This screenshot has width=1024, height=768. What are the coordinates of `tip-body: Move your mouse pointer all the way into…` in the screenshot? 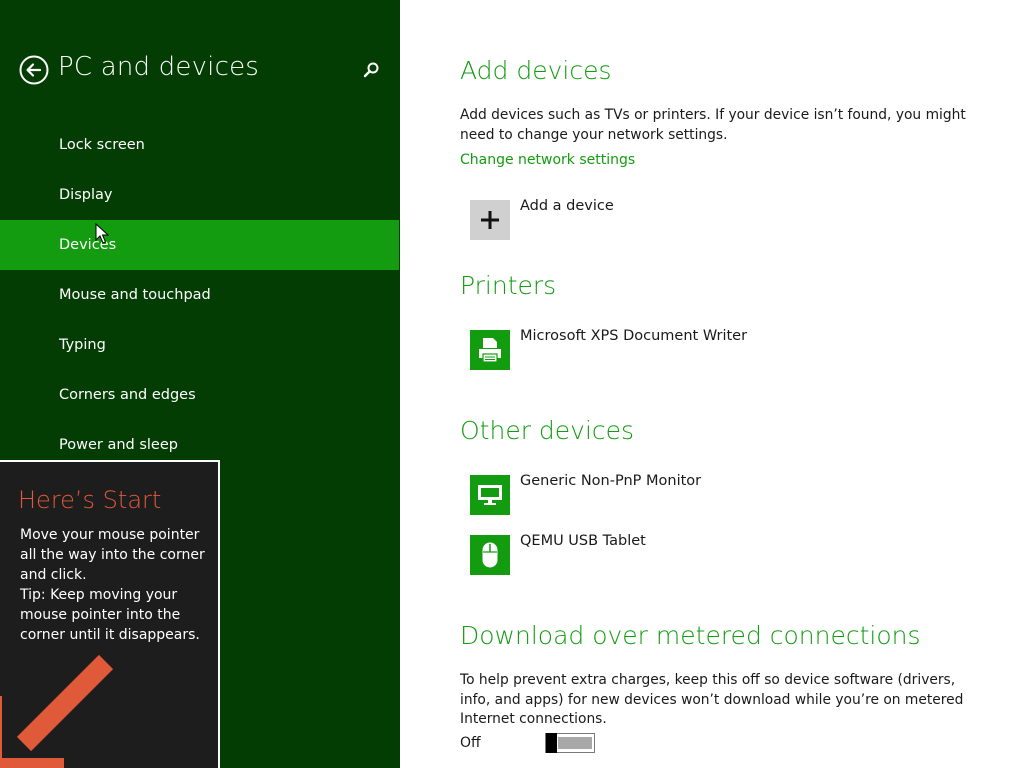 It's located at (112, 585).